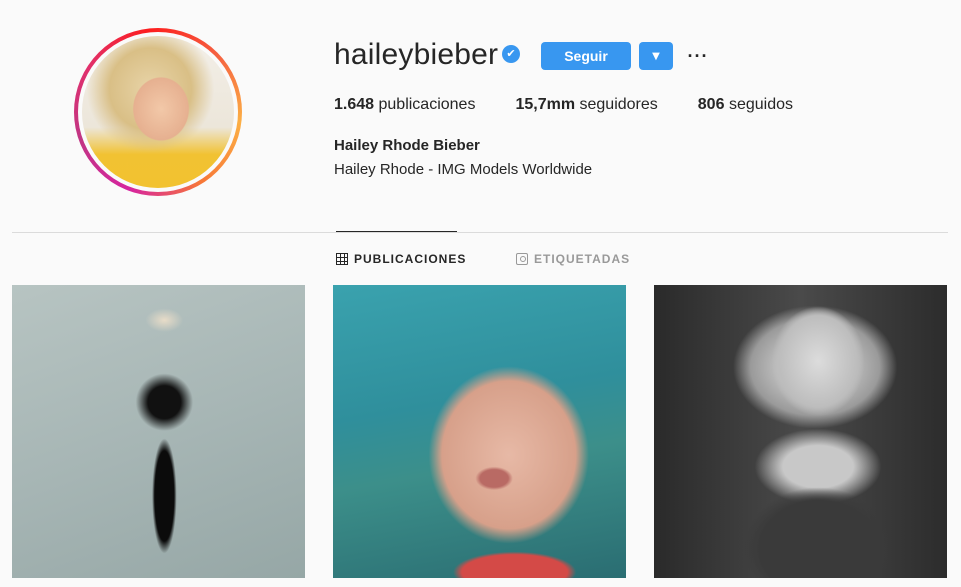 The height and width of the screenshot is (587, 961). I want to click on tab-tagged: ETIQUETADAS, so click(573, 259).